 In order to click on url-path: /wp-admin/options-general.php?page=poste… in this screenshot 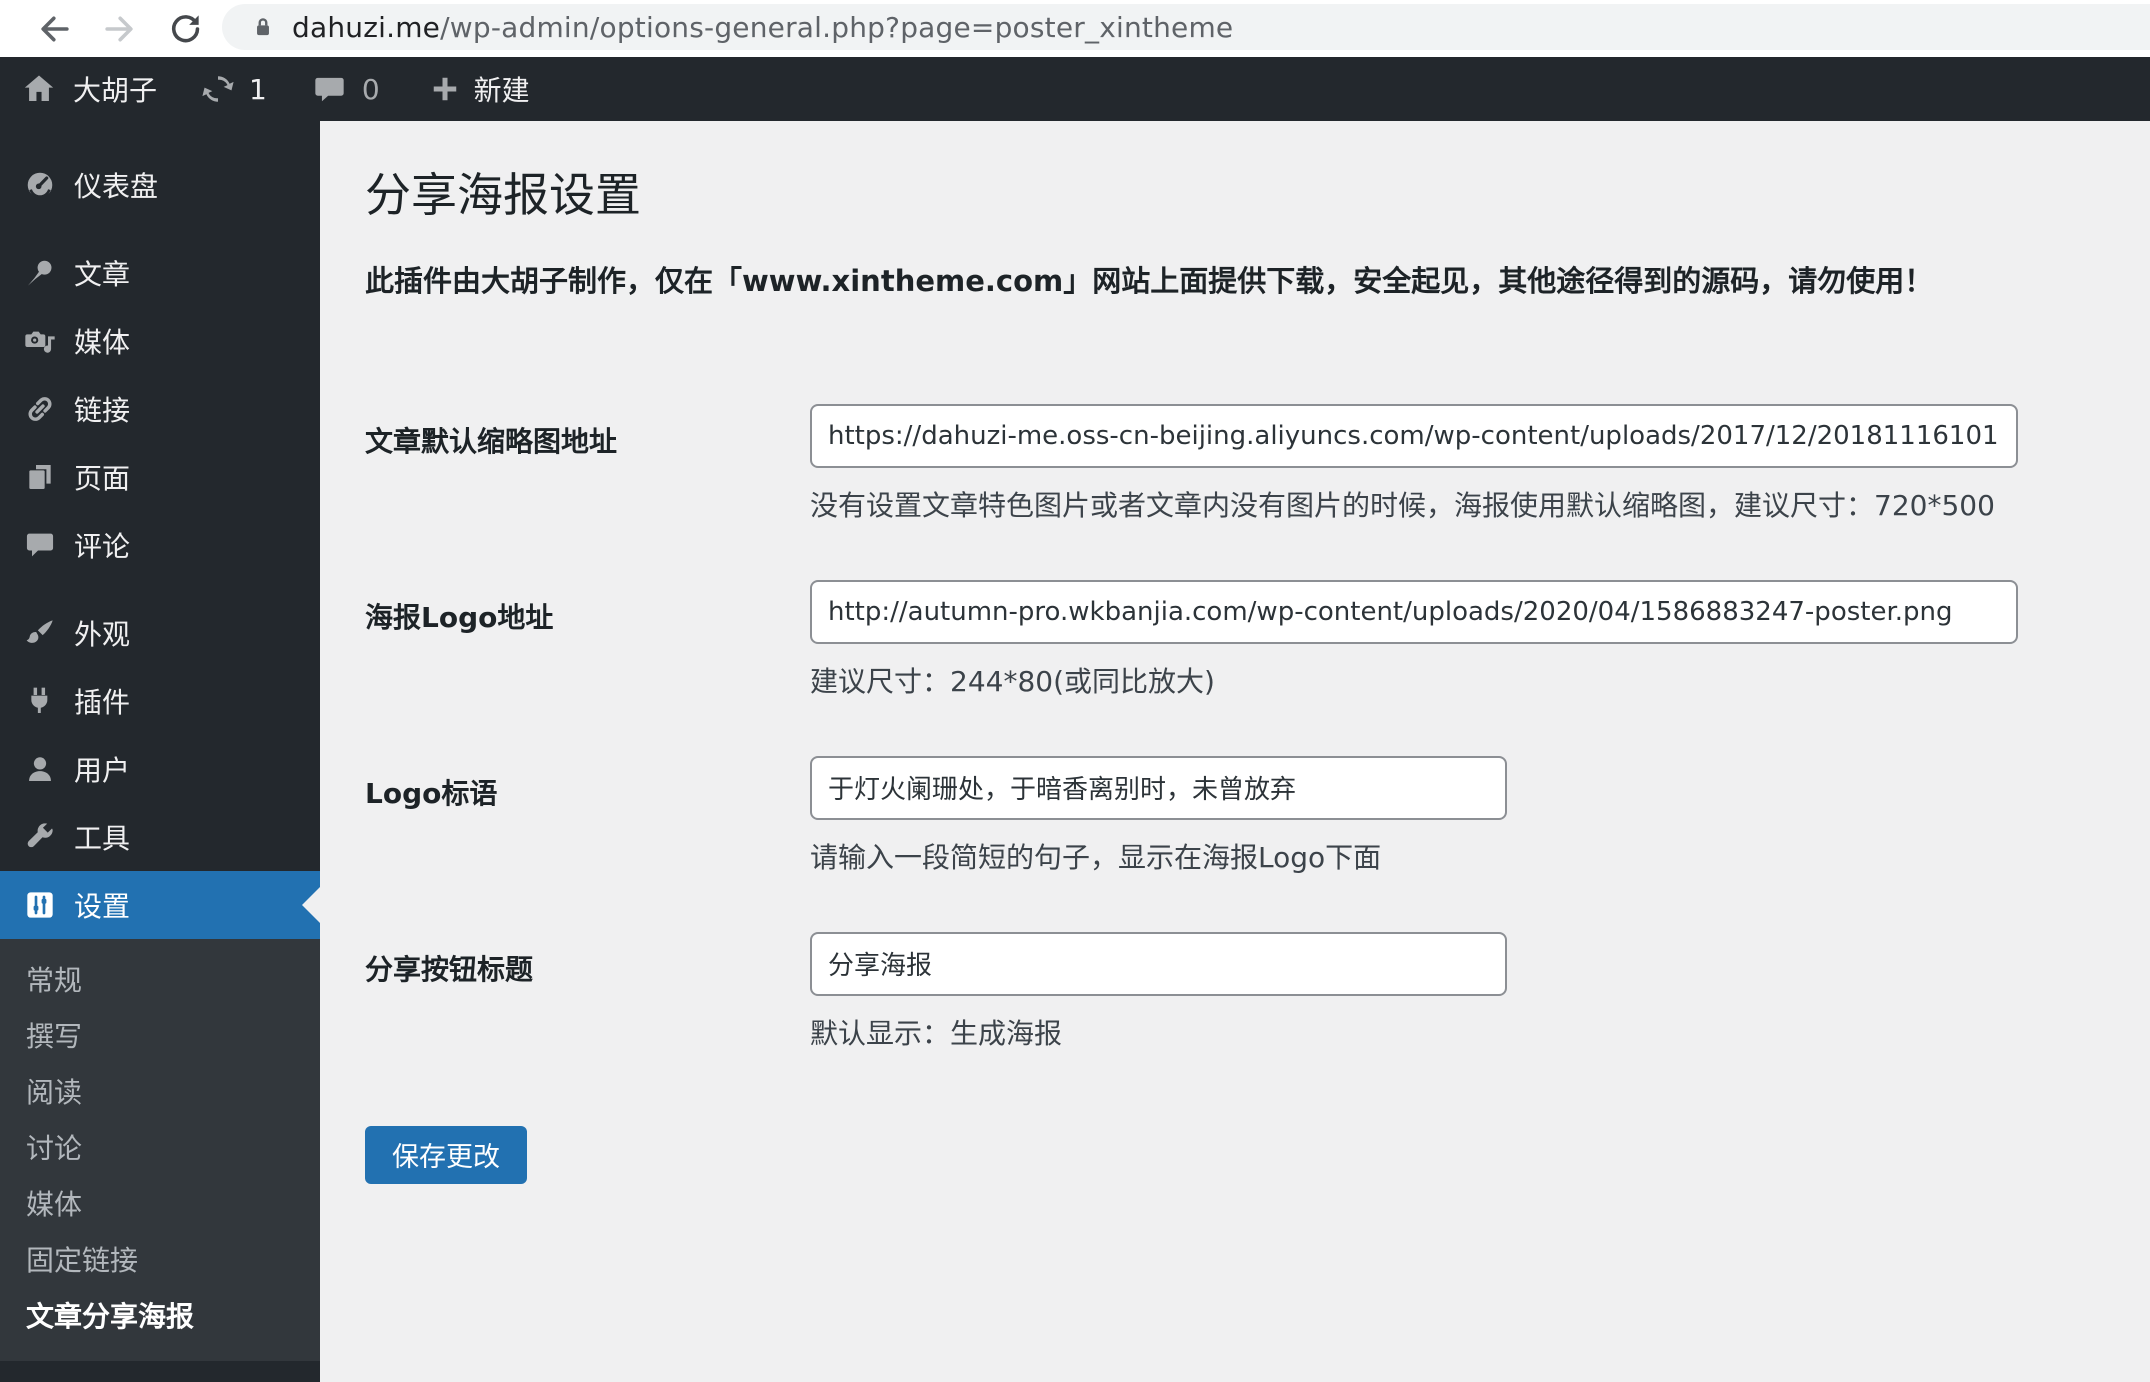, I will do `click(837, 27)`.